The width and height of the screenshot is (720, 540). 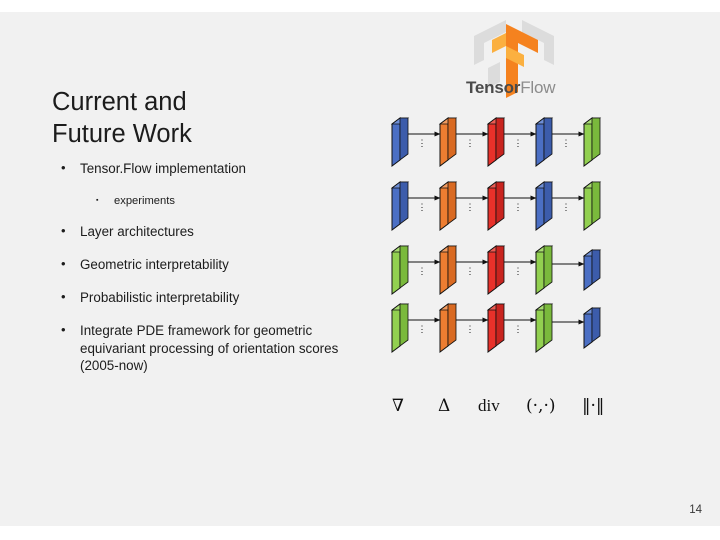 What do you see at coordinates (496, 235) in the screenshot?
I see `diagram-svg: ⋮ ⋮ ⋮ ⋮ ⋮ ⋮ ⋮ ⋮ ⋮ ⋮ ⋮ ⋮ ⋮ ⋮` at bounding box center [496, 235].